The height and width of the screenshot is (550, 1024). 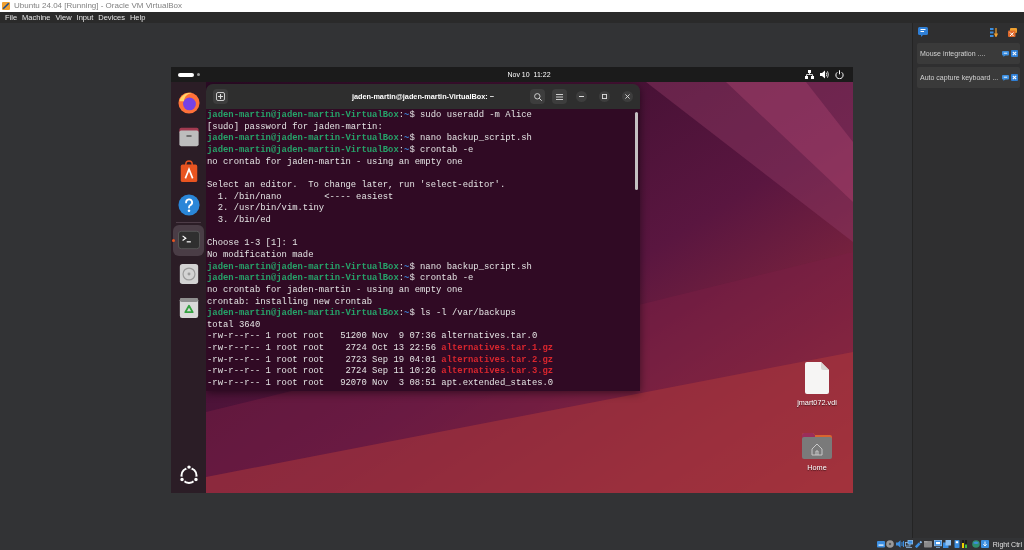 I want to click on message-icon, so click(x=923, y=32).